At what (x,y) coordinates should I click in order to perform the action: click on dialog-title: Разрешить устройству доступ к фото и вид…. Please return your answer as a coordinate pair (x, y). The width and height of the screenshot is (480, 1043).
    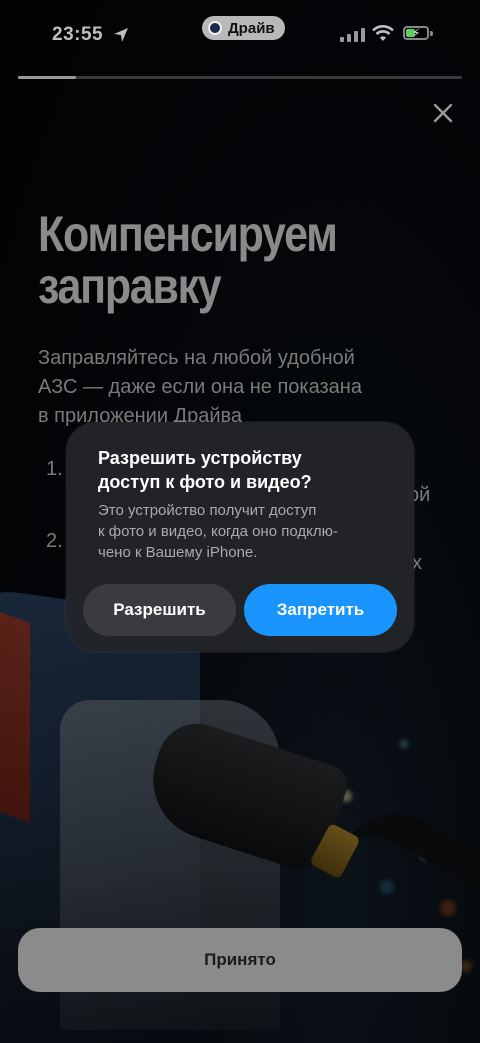
    Looking at the image, I should click on (248, 470).